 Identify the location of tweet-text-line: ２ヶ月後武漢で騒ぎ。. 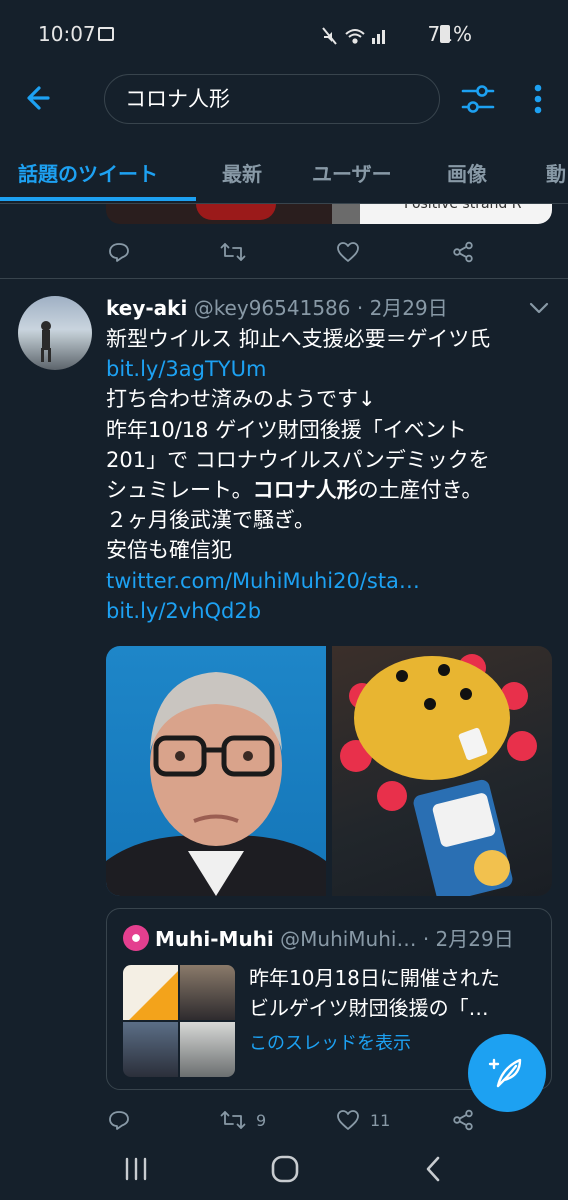
(210, 520).